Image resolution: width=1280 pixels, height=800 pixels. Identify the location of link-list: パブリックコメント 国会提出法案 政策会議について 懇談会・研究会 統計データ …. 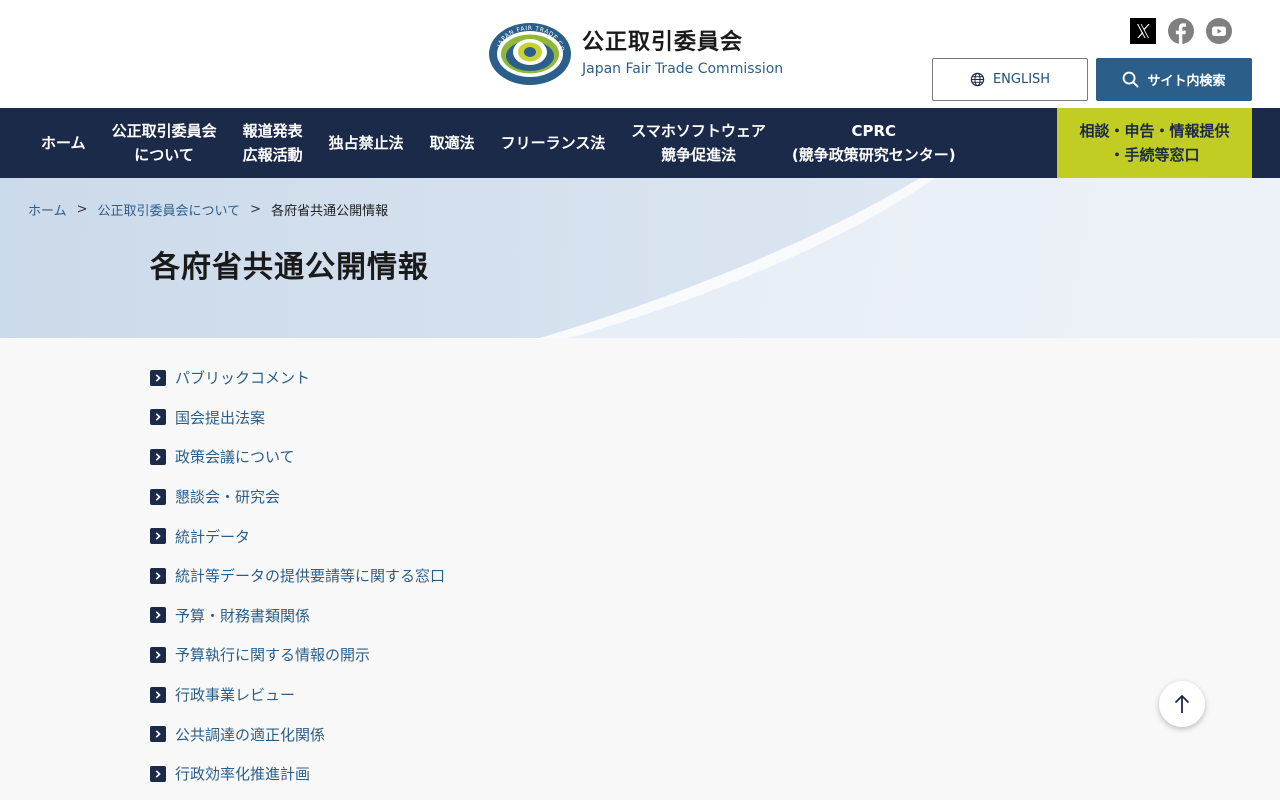
(297, 576).